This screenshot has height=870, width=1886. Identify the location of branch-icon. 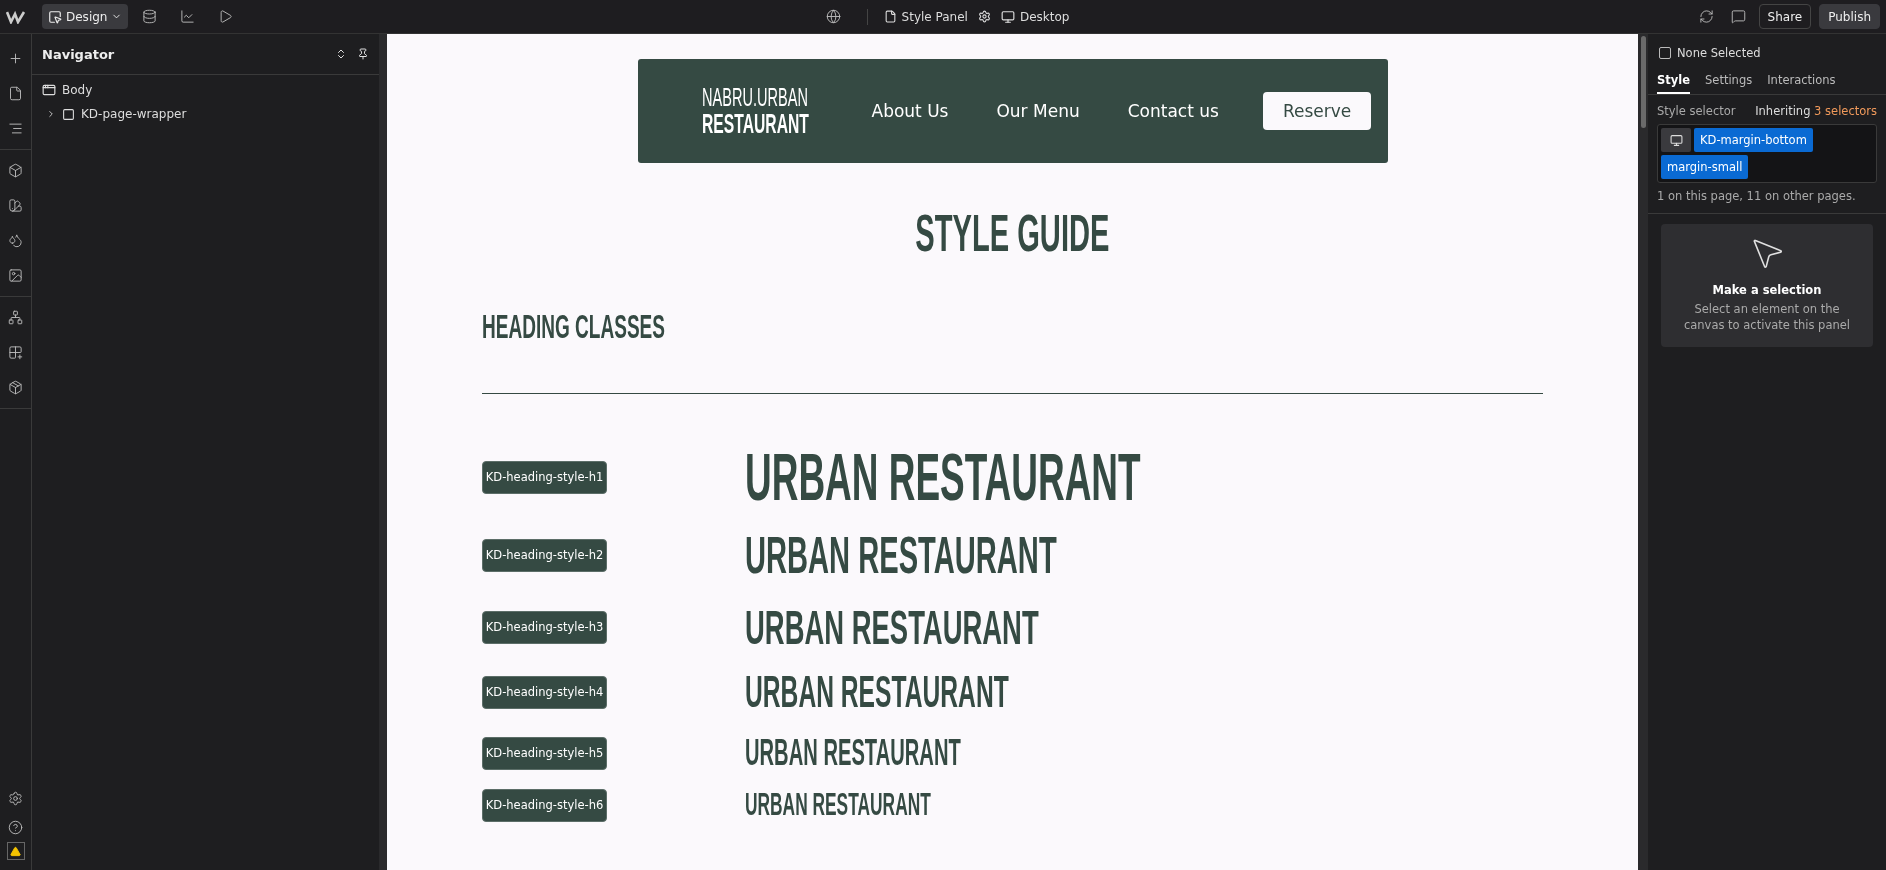
(15, 317).